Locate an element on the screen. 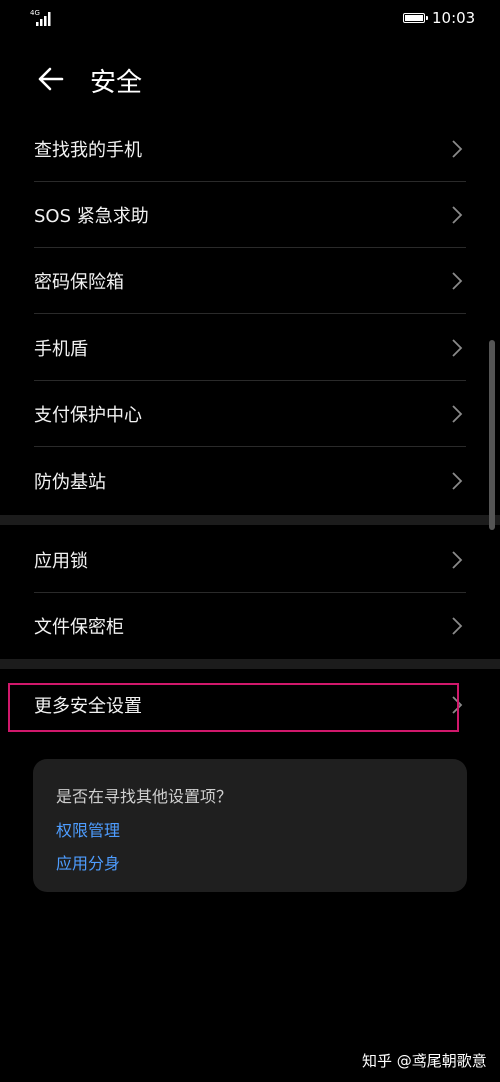 This screenshot has width=500, height=1082. suggestions-card: 是否在寻找其他设置项？ 权限管理 应用分身 is located at coordinates (250, 825).